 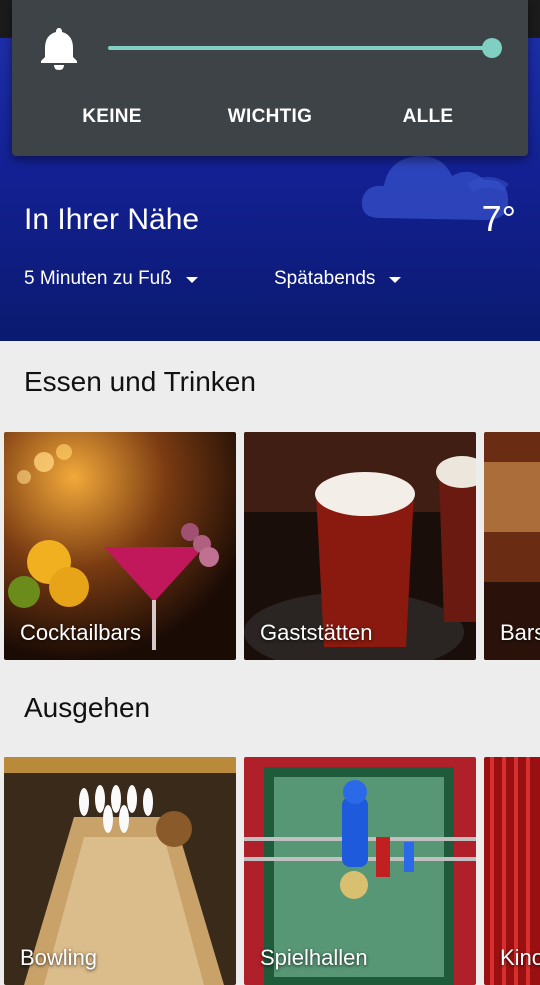 I want to click on page-title: In Ihrer Nähe, so click(x=112, y=219).